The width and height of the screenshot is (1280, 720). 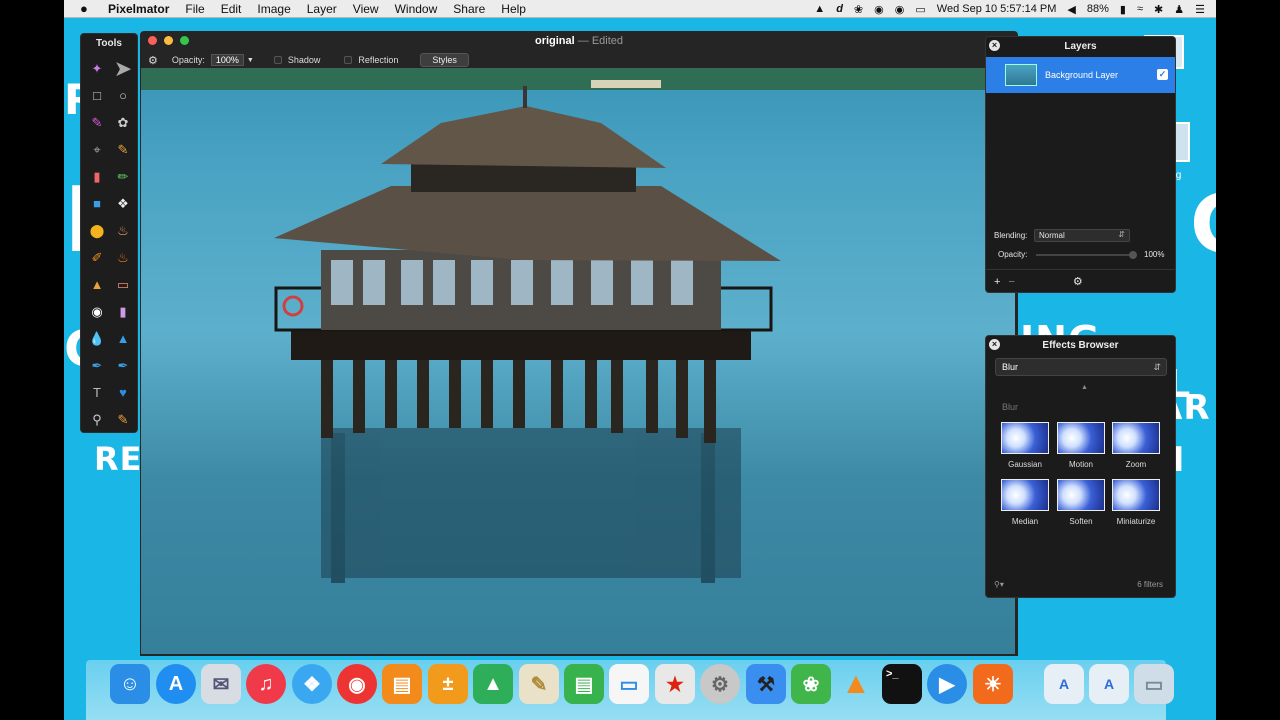 What do you see at coordinates (123, 95) in the screenshot?
I see `ellipse-select-tool-icon: ○` at bounding box center [123, 95].